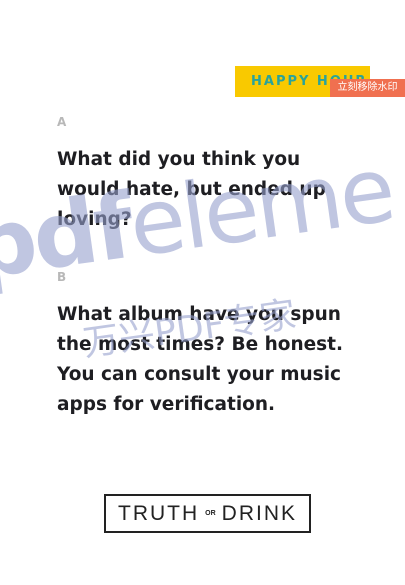  What do you see at coordinates (367, 88) in the screenshot?
I see `remove-watermark-button: 立刻移除水印` at bounding box center [367, 88].